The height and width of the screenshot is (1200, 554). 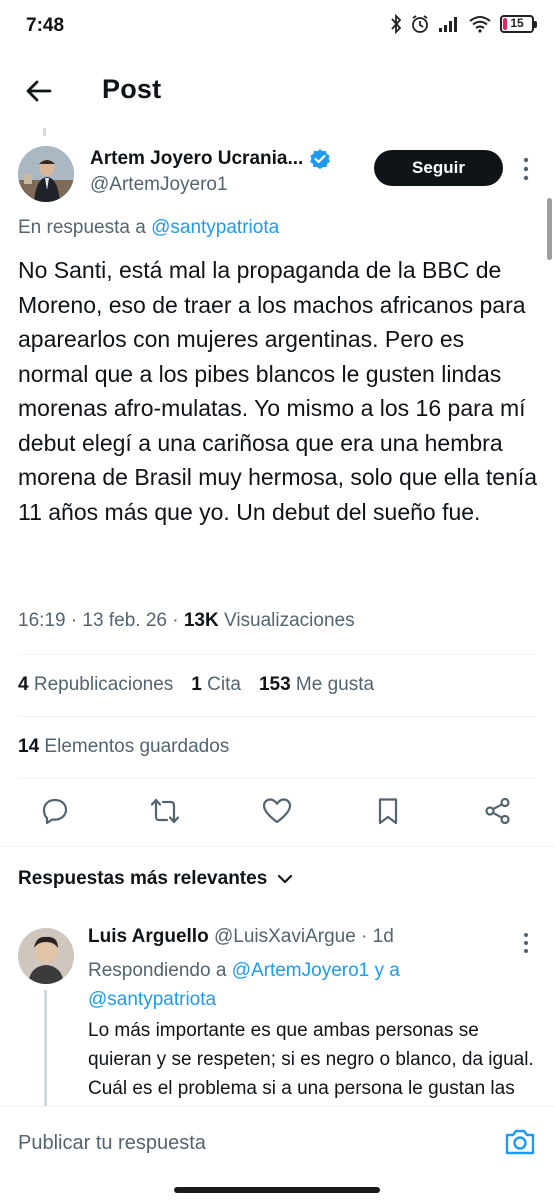 I want to click on battery-icon: 15, so click(x=518, y=24).